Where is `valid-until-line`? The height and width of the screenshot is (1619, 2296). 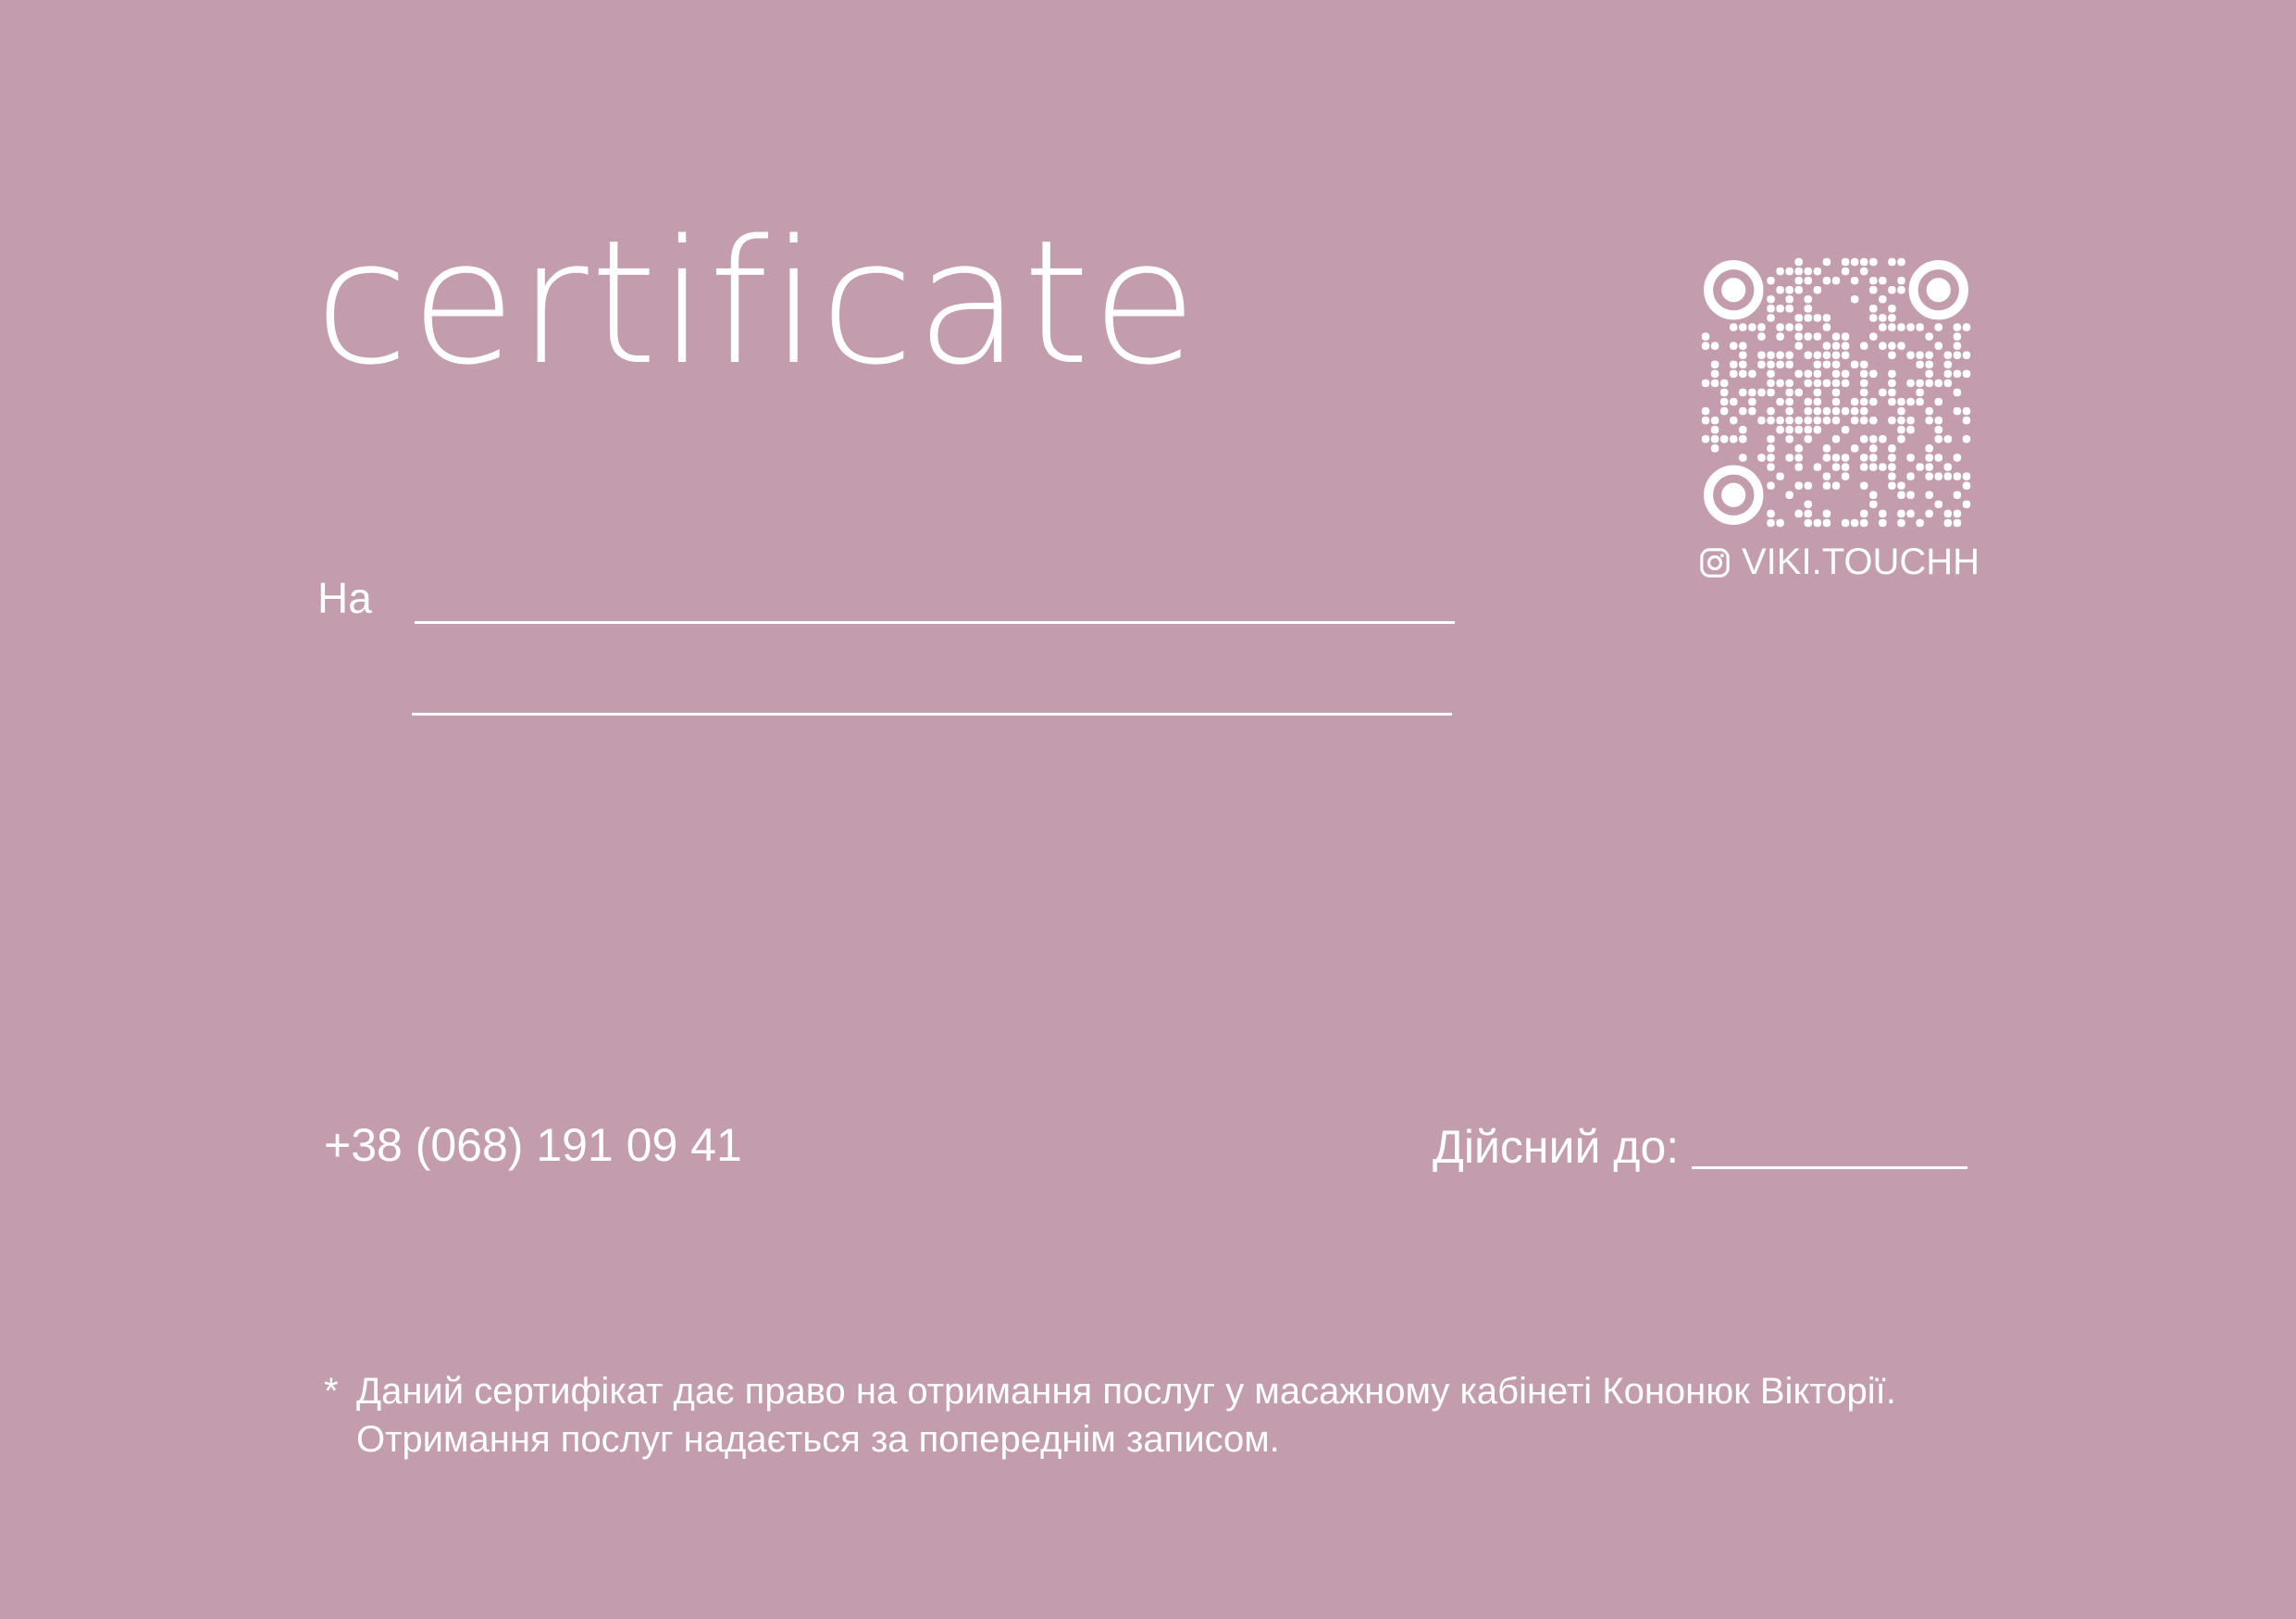 valid-until-line is located at coordinates (1830, 1167).